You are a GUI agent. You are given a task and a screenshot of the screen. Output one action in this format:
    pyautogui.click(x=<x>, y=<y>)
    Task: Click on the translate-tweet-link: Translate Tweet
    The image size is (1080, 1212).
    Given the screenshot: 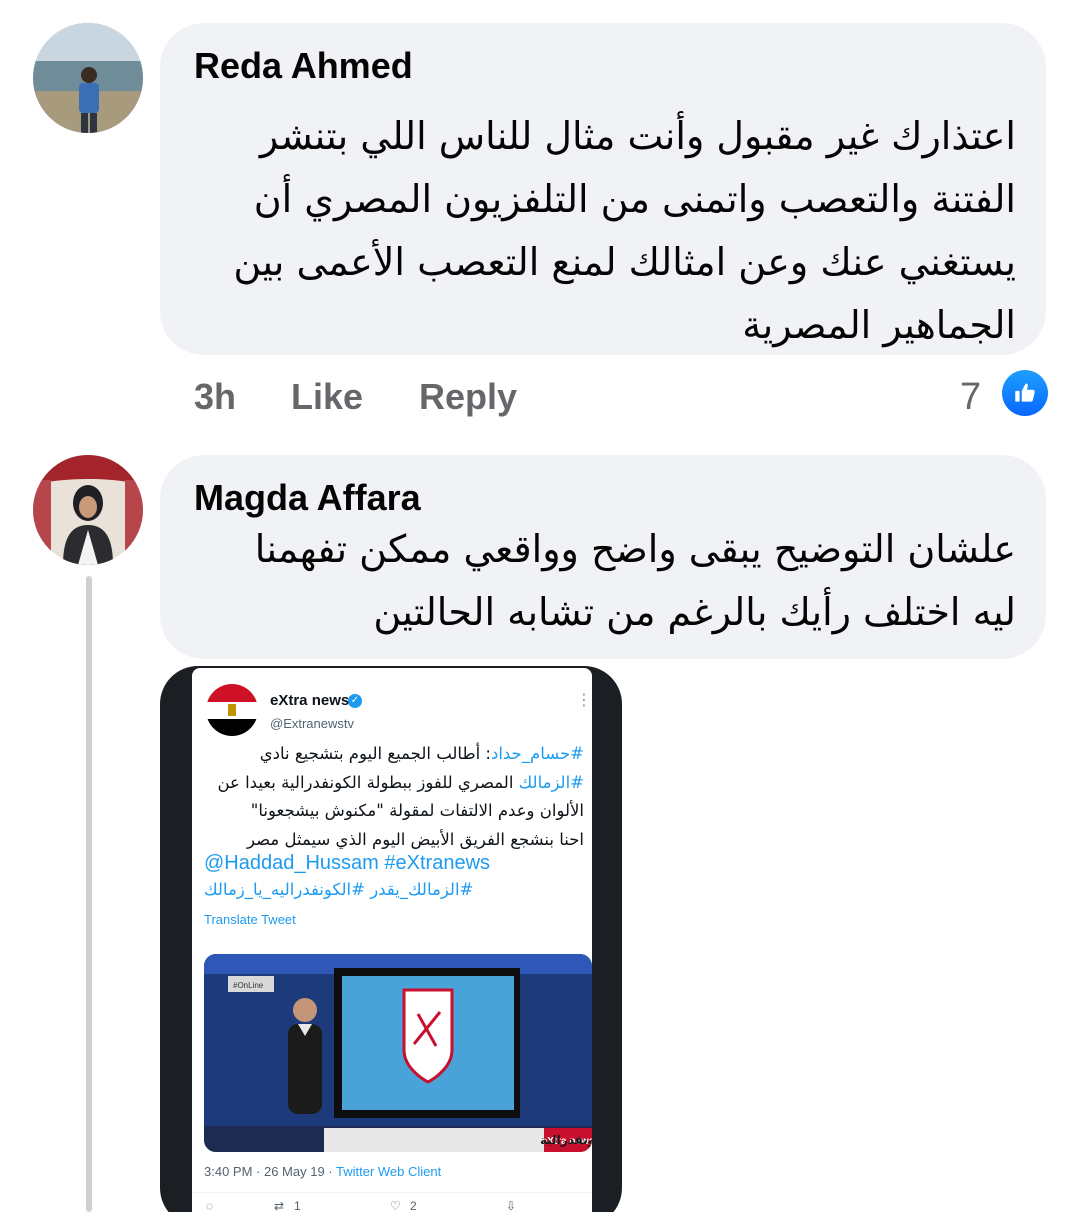 What is the action you would take?
    pyautogui.click(x=250, y=919)
    